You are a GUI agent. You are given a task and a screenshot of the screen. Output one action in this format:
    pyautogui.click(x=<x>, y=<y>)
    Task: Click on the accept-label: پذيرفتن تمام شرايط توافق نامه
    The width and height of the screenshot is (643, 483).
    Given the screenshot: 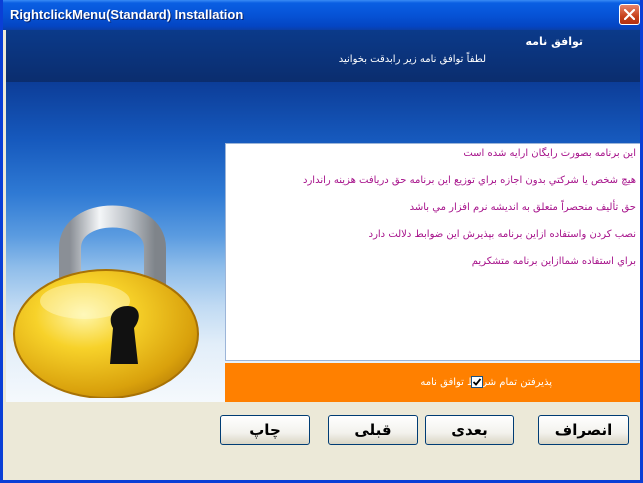 What is the action you would take?
    pyautogui.click(x=486, y=382)
    